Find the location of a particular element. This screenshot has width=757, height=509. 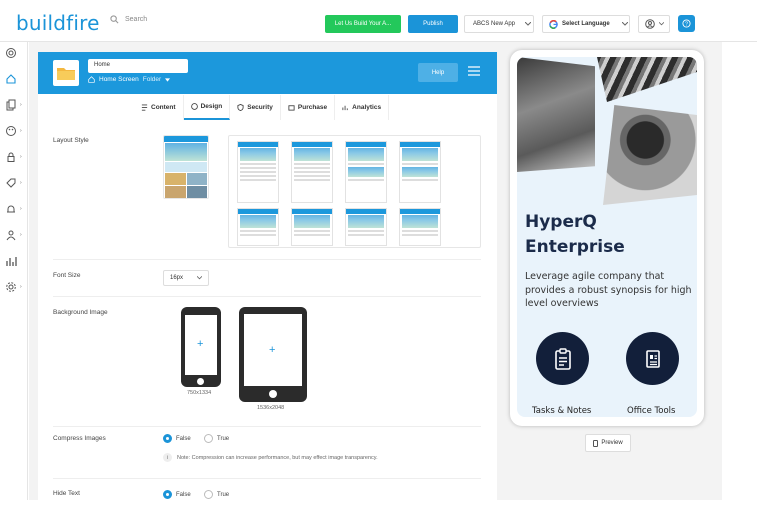

hide-text-row: Hide Text False True is located at coordinates (267, 494).